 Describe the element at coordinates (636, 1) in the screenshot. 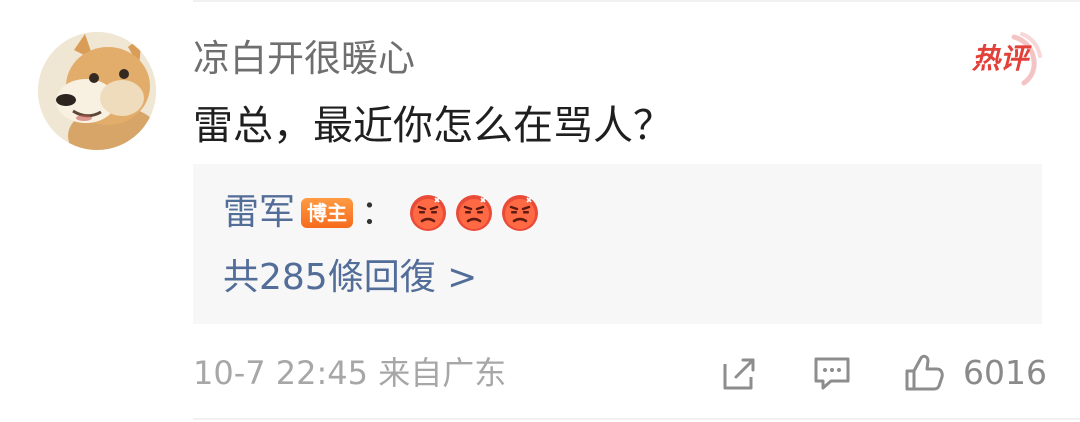

I see `top-divider` at that location.